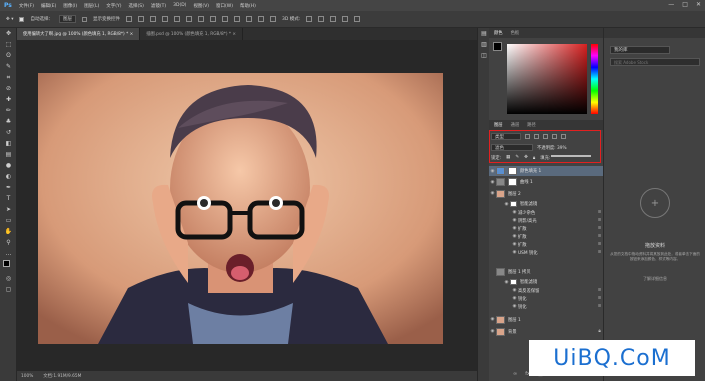 This screenshot has height=381, width=705. Describe the element at coordinates (8, 55) in the screenshot. I see `lasso-tool-icon: ʘ` at that location.